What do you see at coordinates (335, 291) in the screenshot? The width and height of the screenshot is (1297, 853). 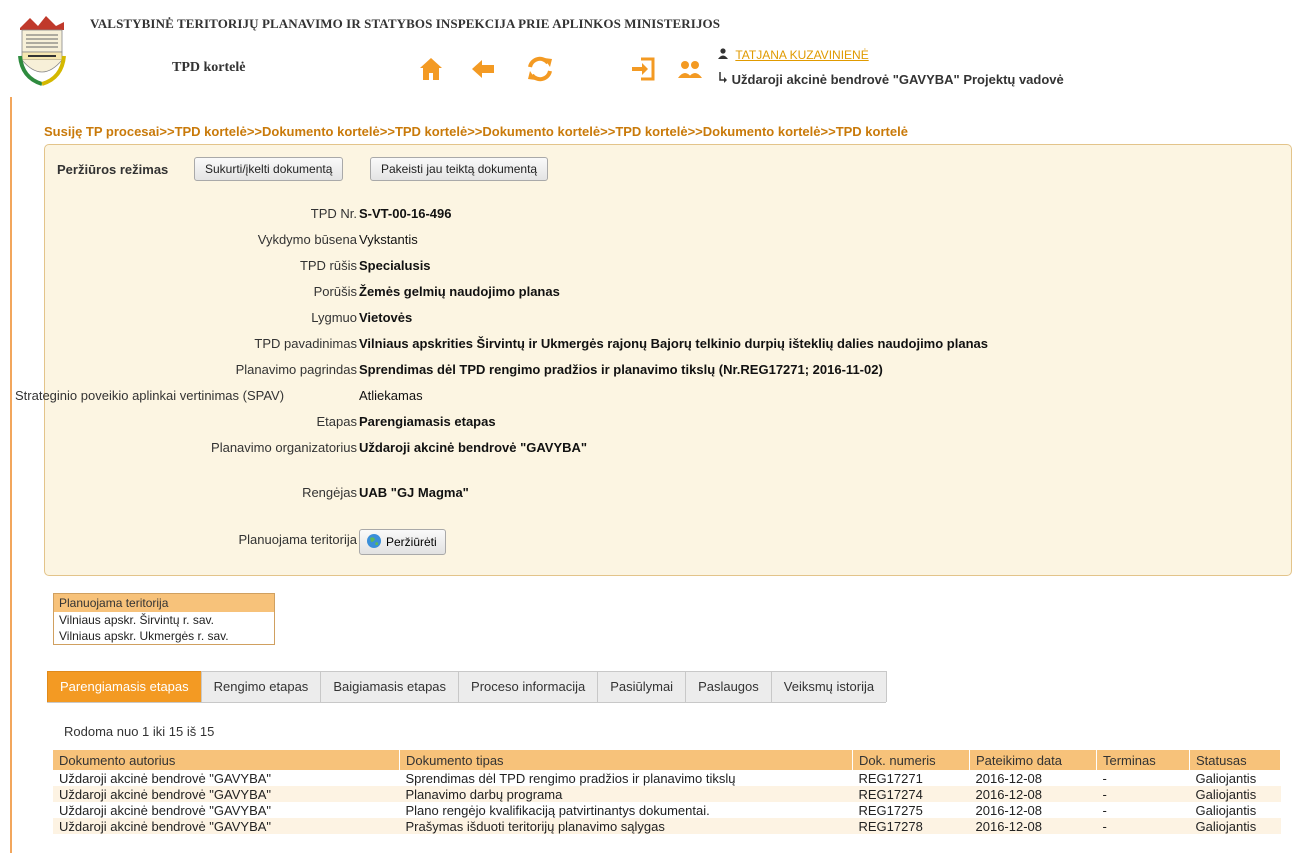 I see `field-label: Porūšis` at bounding box center [335, 291].